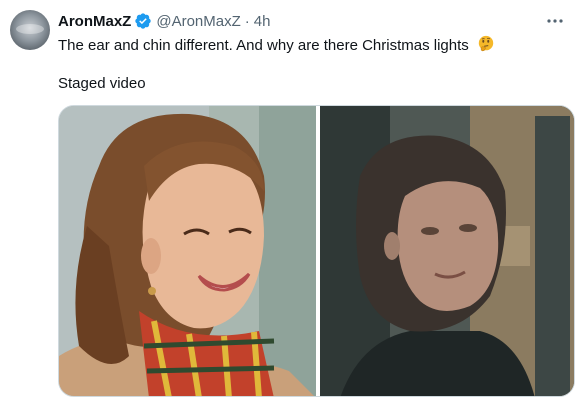  I want to click on handle: @AronMaxZ, so click(198, 21).